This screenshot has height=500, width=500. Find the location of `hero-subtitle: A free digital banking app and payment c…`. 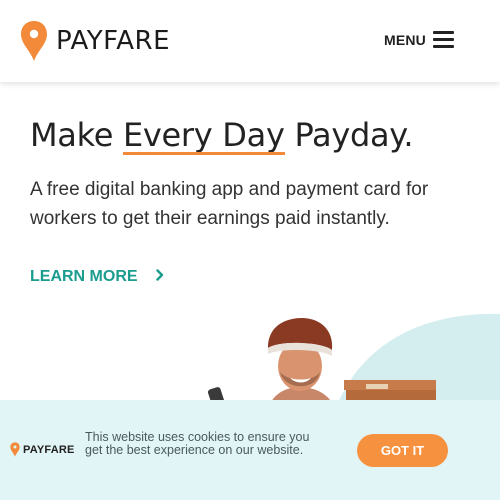

hero-subtitle: A free digital banking app and payment c… is located at coordinates (229, 204).